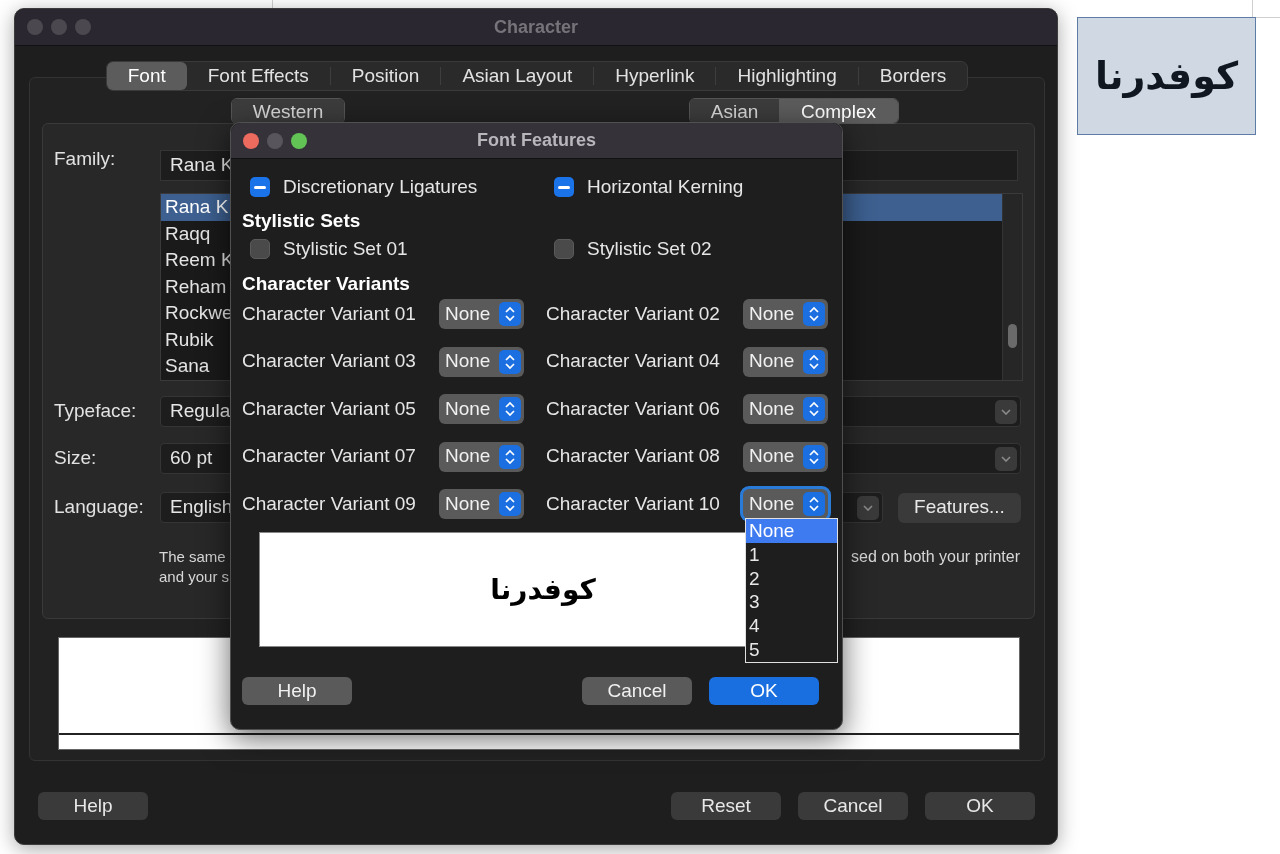  Describe the element at coordinates (787, 76) in the screenshot. I see `tab: Highlighting` at that location.